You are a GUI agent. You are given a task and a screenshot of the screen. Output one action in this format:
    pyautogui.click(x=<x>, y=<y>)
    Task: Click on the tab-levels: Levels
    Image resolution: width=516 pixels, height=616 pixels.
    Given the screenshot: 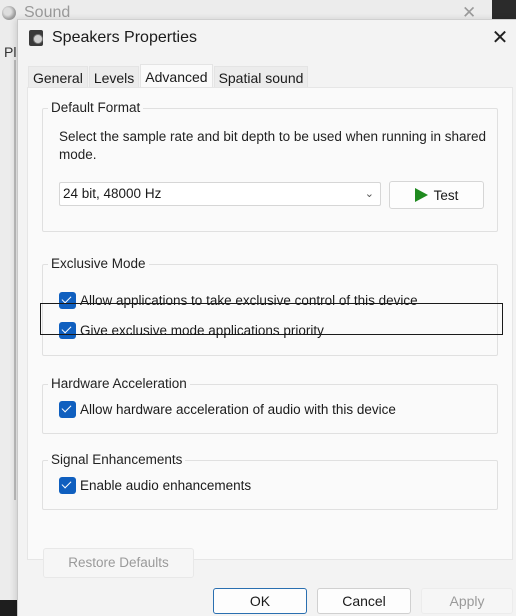 What is the action you would take?
    pyautogui.click(x=114, y=77)
    